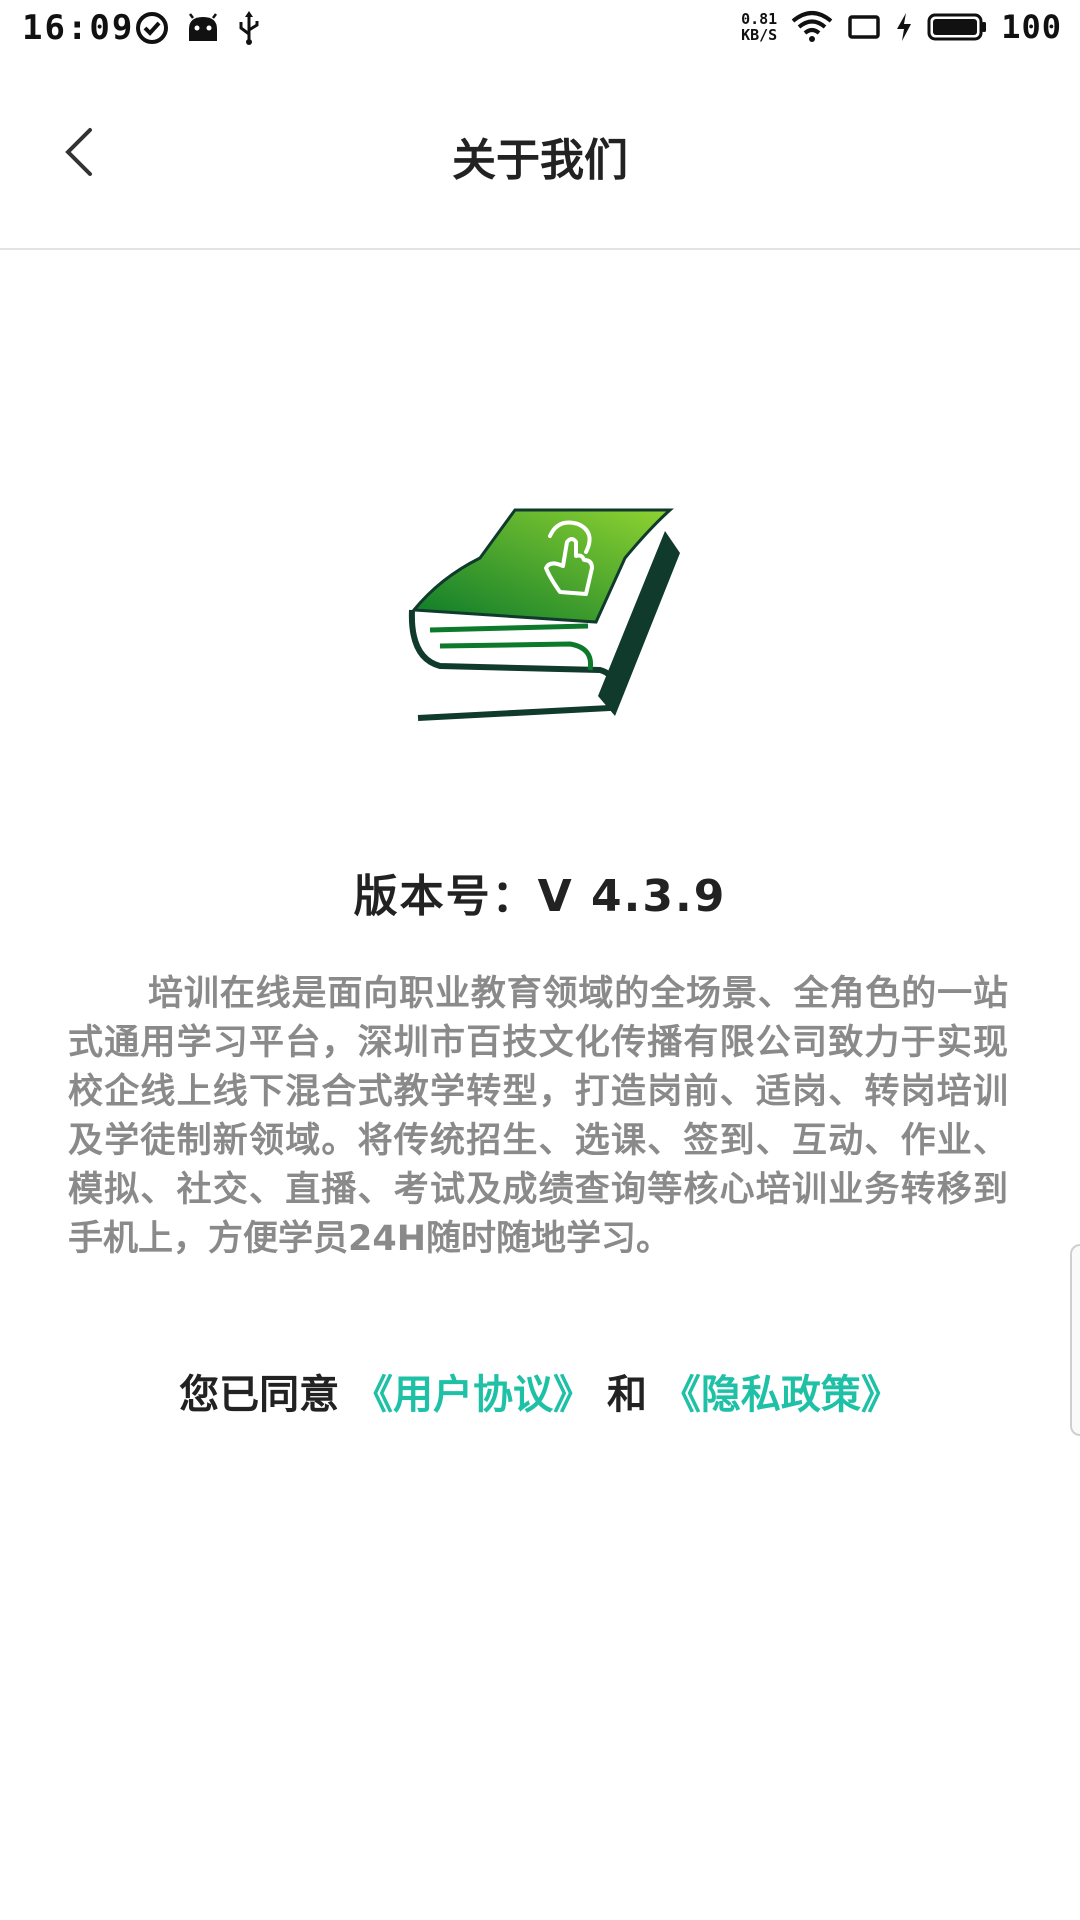 The height and width of the screenshot is (1920, 1080). What do you see at coordinates (249, 28) in the screenshot?
I see `usb-icon` at bounding box center [249, 28].